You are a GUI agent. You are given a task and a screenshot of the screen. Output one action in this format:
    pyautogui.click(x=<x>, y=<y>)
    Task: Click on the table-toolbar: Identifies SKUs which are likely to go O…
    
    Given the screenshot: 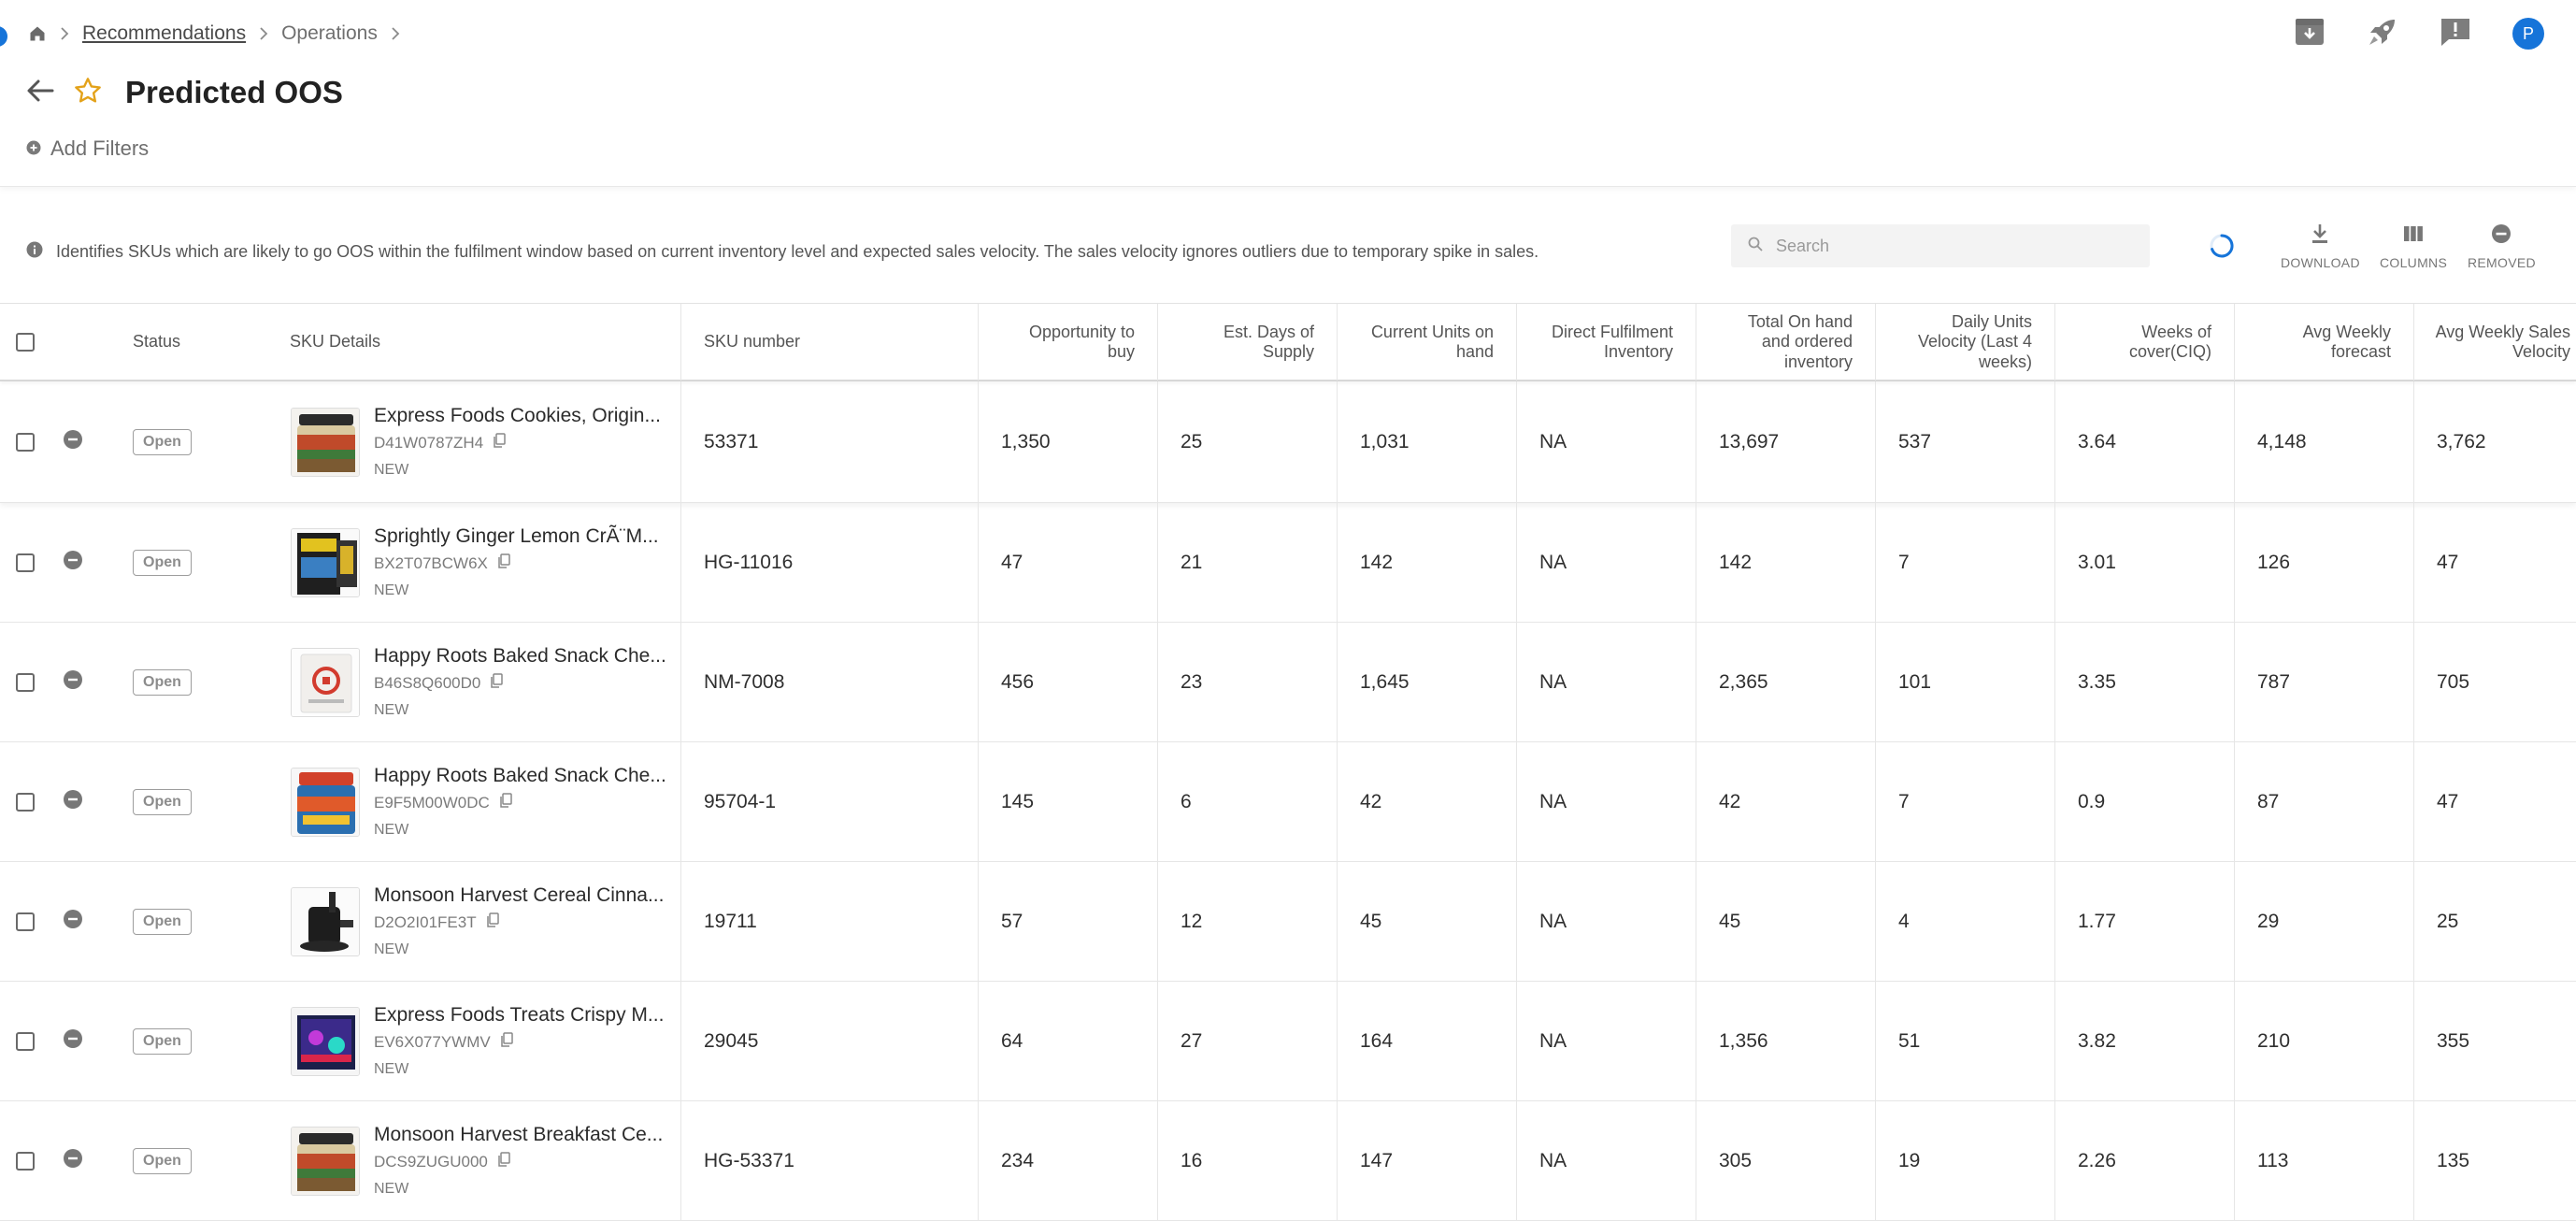 What is the action you would take?
    pyautogui.click(x=1288, y=254)
    